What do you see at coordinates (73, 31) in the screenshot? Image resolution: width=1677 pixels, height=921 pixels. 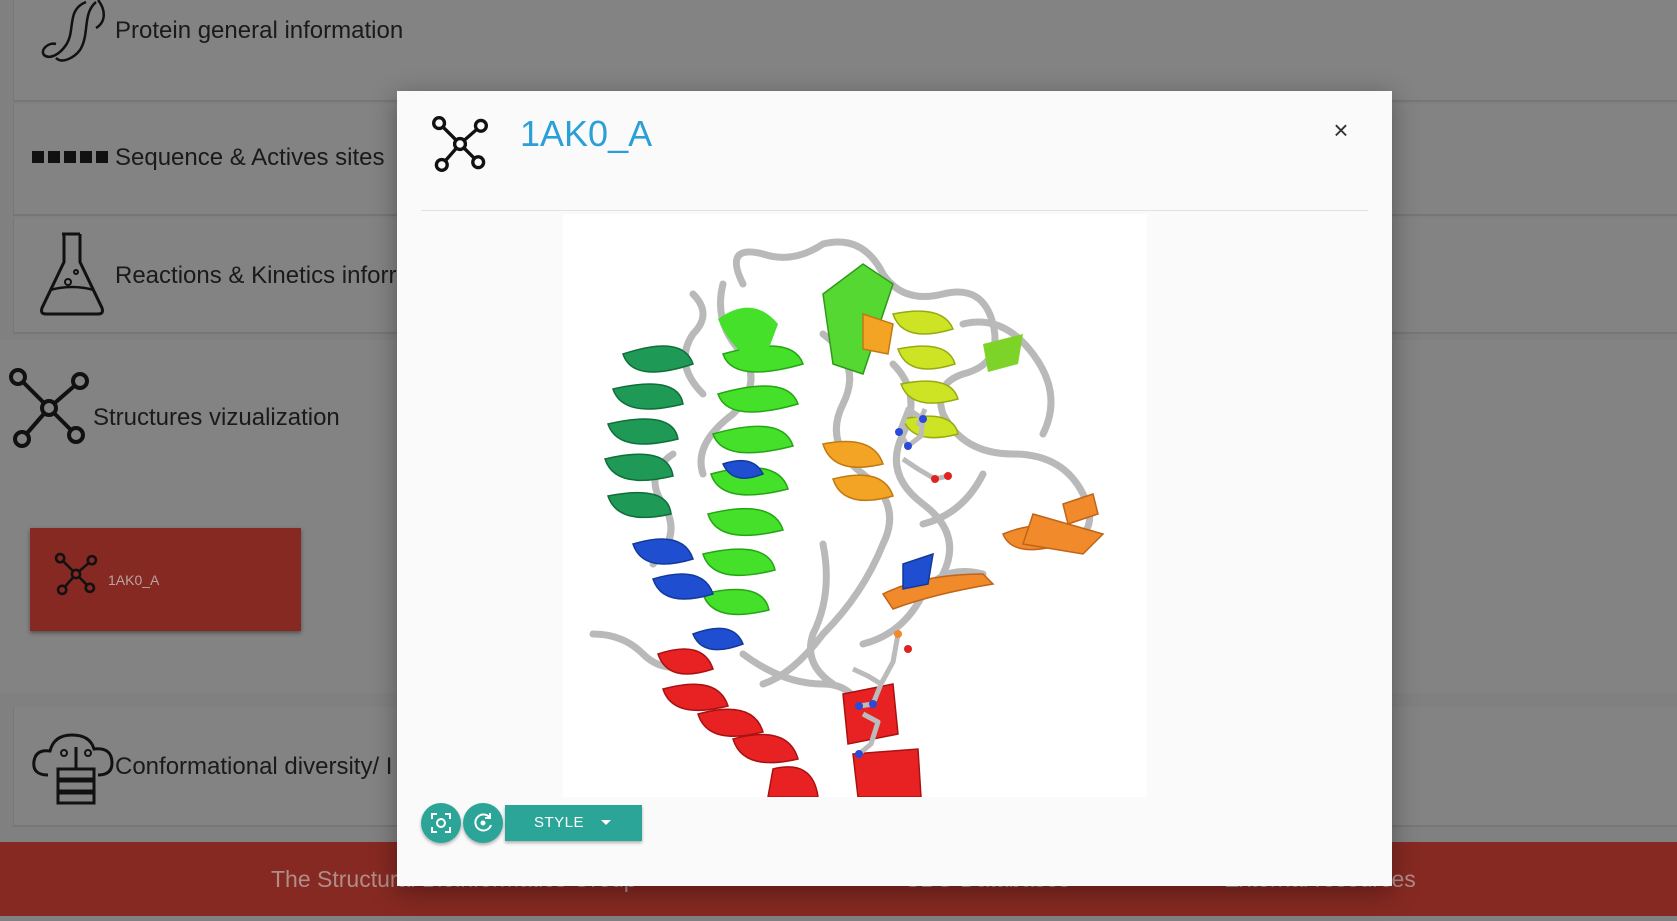 I see `protein-icon` at bounding box center [73, 31].